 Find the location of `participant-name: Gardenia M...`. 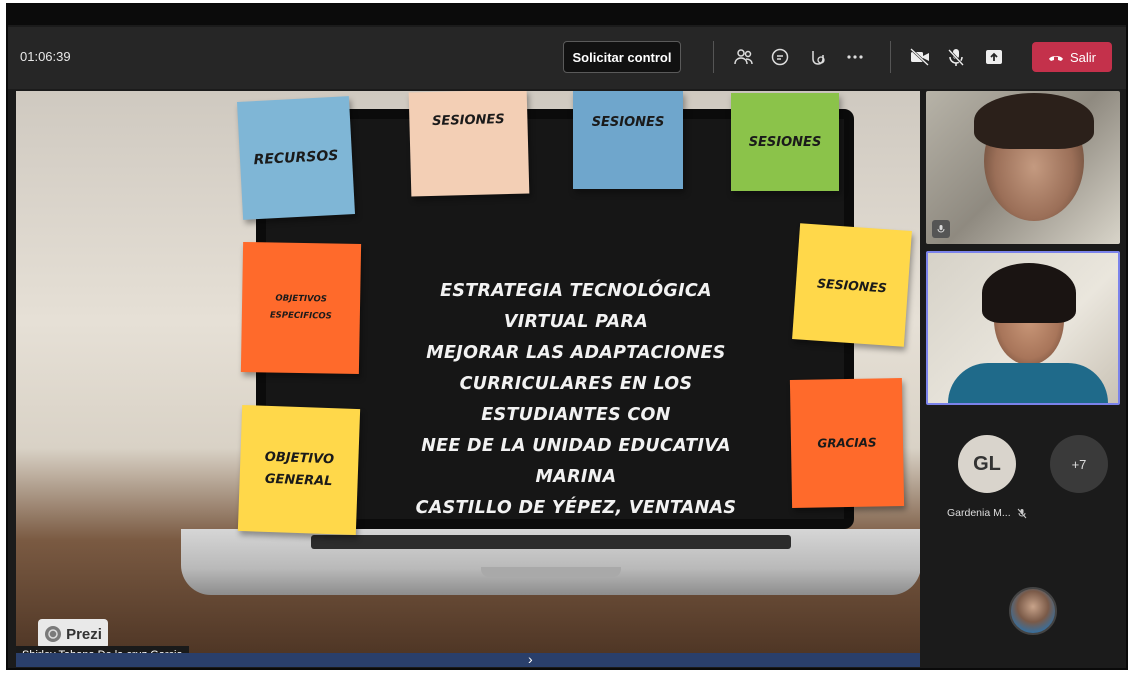

participant-name: Gardenia M... is located at coordinates (987, 513).